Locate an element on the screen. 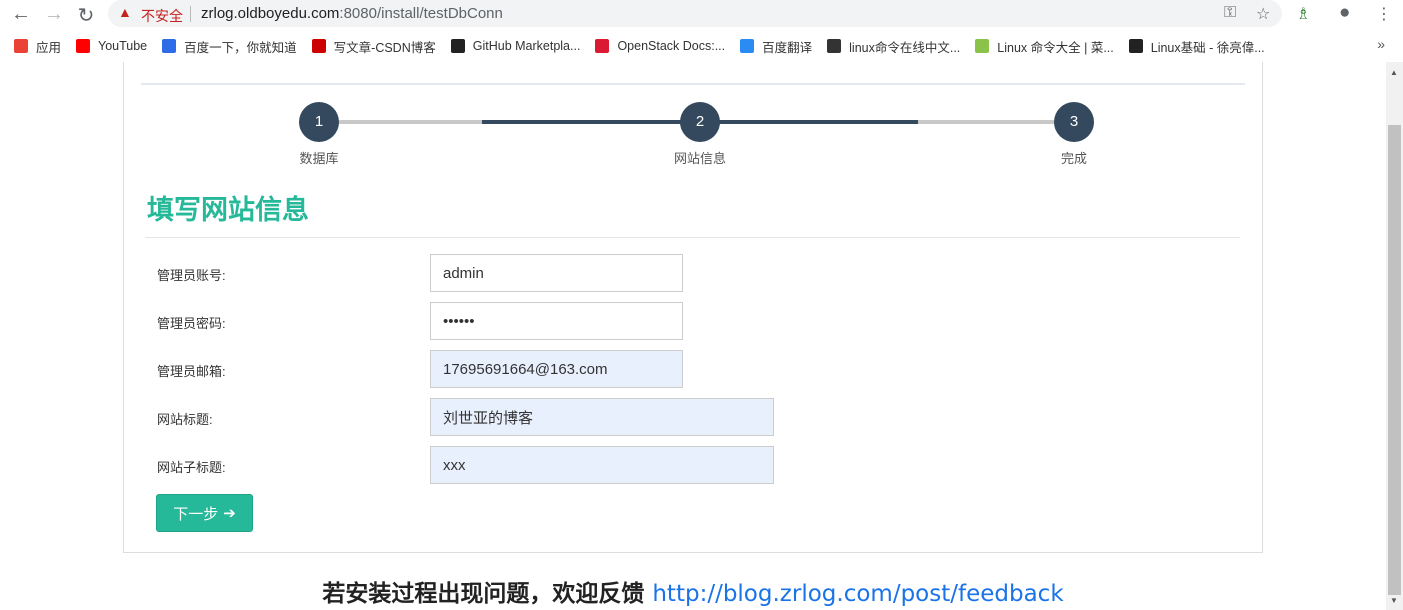  bookmark-item: 应用 is located at coordinates (37, 46).